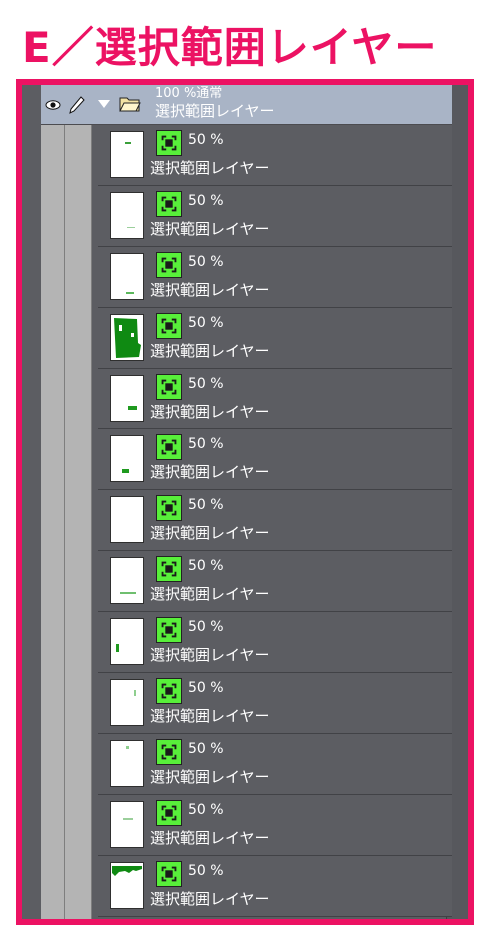 Image resolution: width=500 pixels, height=951 pixels. I want to click on folder-icon, so click(130, 104).